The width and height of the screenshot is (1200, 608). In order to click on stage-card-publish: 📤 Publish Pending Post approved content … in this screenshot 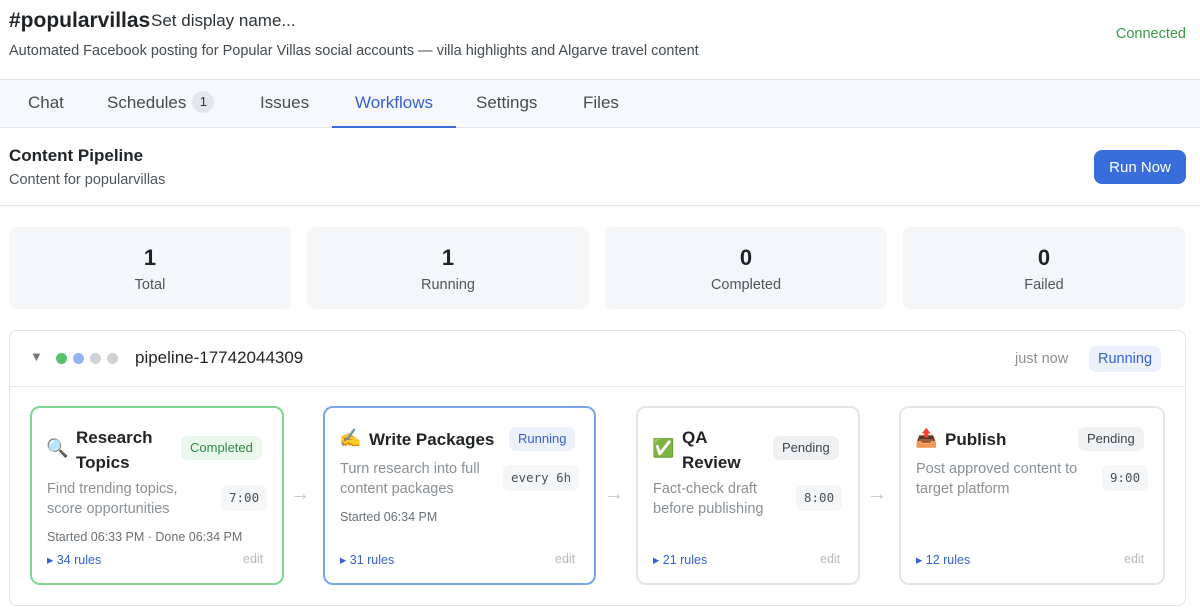, I will do `click(1032, 495)`.